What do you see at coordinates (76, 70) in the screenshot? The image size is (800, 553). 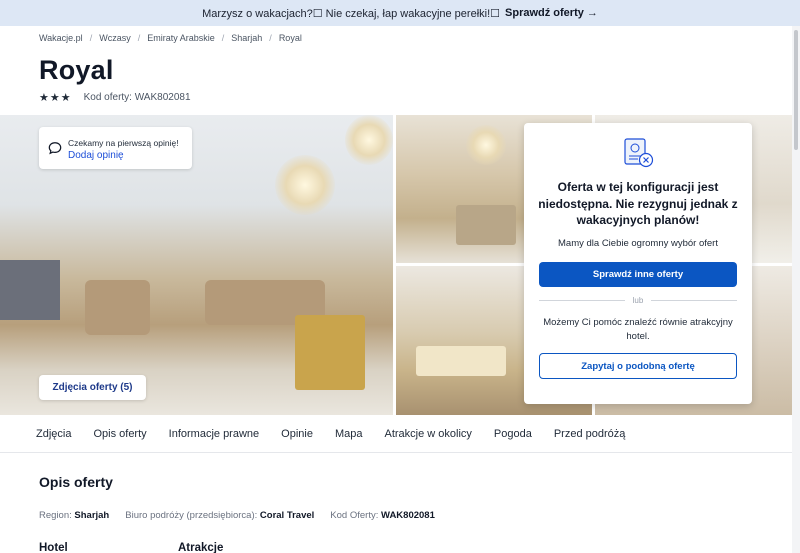 I see `page-title: Royal` at bounding box center [76, 70].